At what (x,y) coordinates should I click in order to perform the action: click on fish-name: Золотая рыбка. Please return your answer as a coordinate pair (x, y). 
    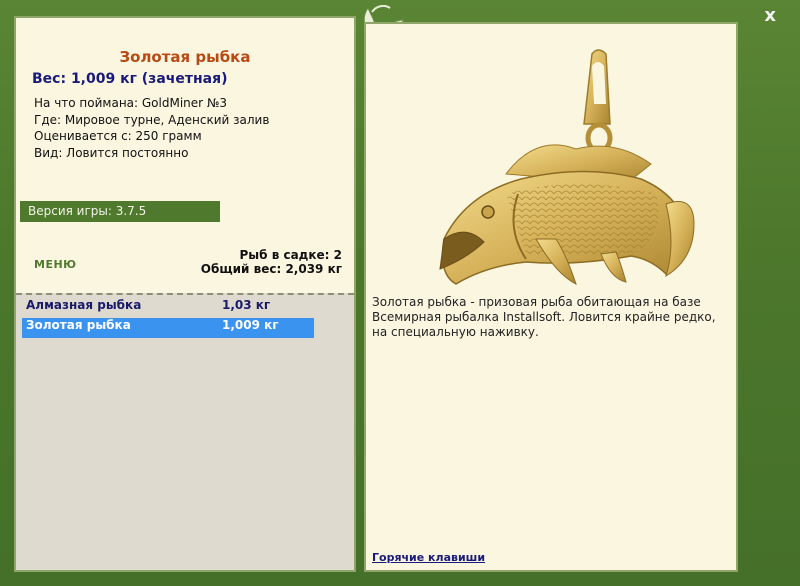
    Looking at the image, I should click on (78, 325).